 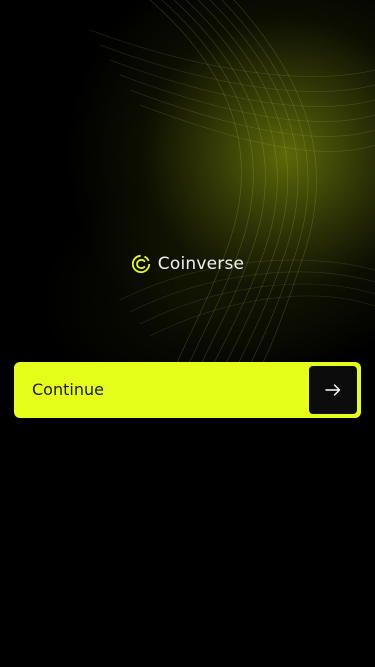 I want to click on coinverse-logo-icon, so click(x=140, y=264).